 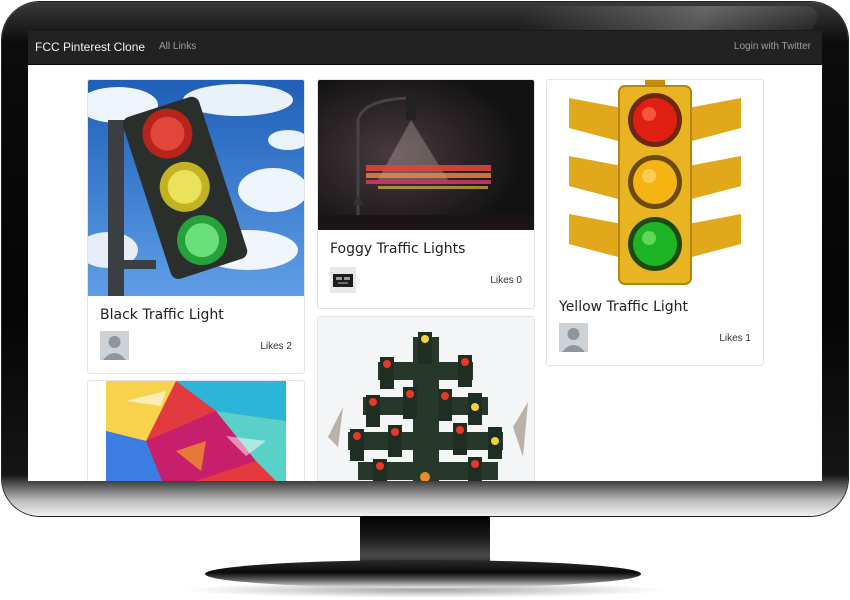 What do you see at coordinates (772, 46) in the screenshot?
I see `login-twitter-link: Login with Twitter` at bounding box center [772, 46].